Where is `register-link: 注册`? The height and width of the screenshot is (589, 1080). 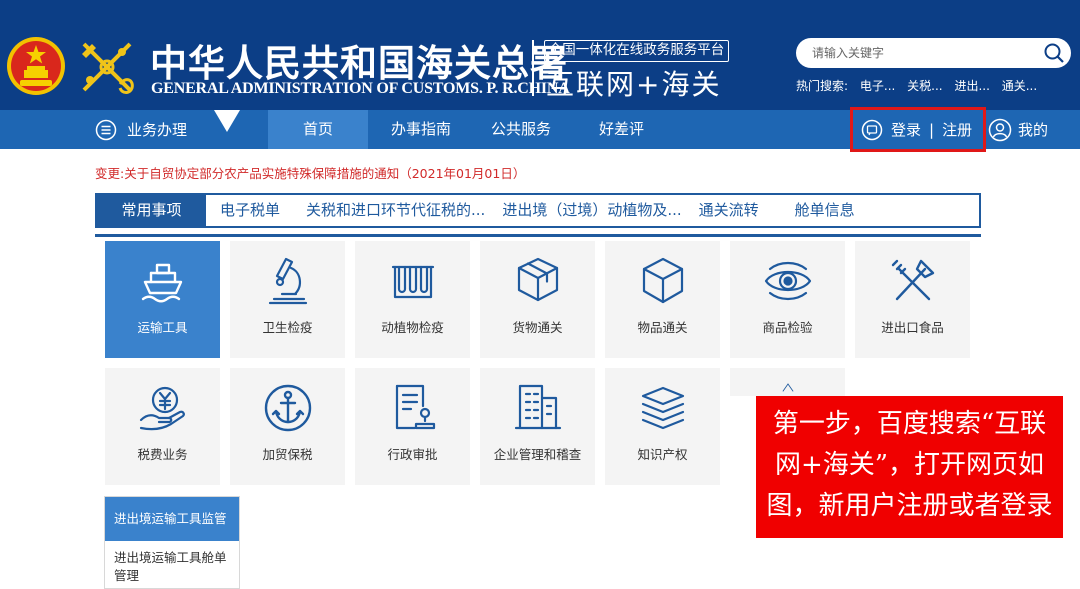 register-link: 注册 is located at coordinates (957, 129).